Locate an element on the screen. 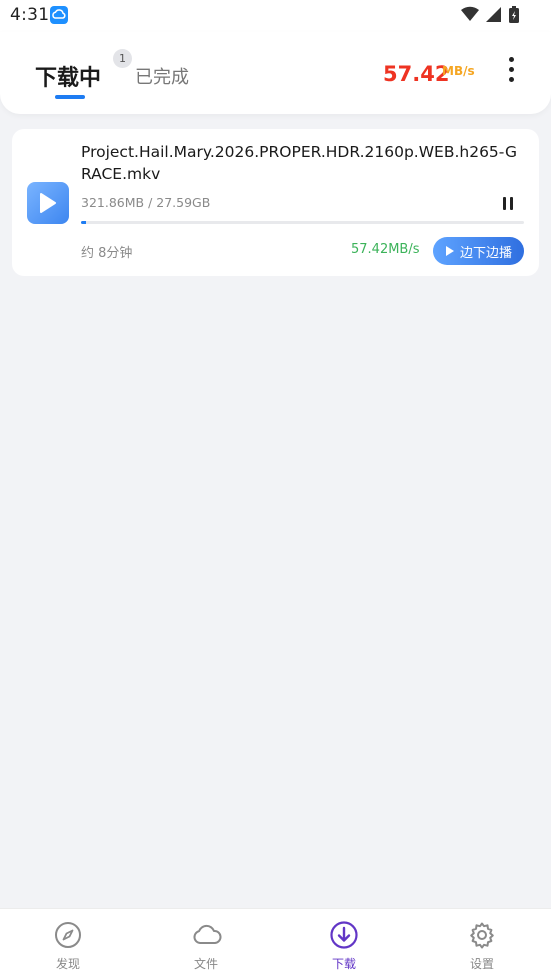 The width and height of the screenshot is (551, 980). nav-label-files: 文件 is located at coordinates (205, 964).